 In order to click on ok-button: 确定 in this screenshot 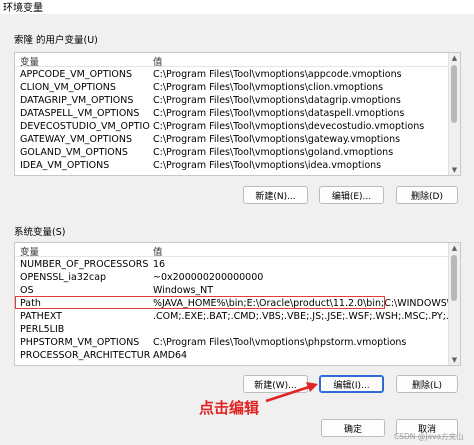, I will do `click(353, 428)`.